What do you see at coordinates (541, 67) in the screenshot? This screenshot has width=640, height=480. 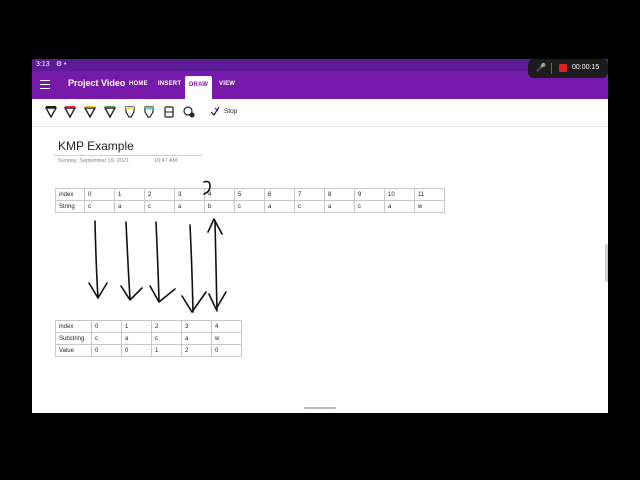 I see `microphone-icon: 🎤` at bounding box center [541, 67].